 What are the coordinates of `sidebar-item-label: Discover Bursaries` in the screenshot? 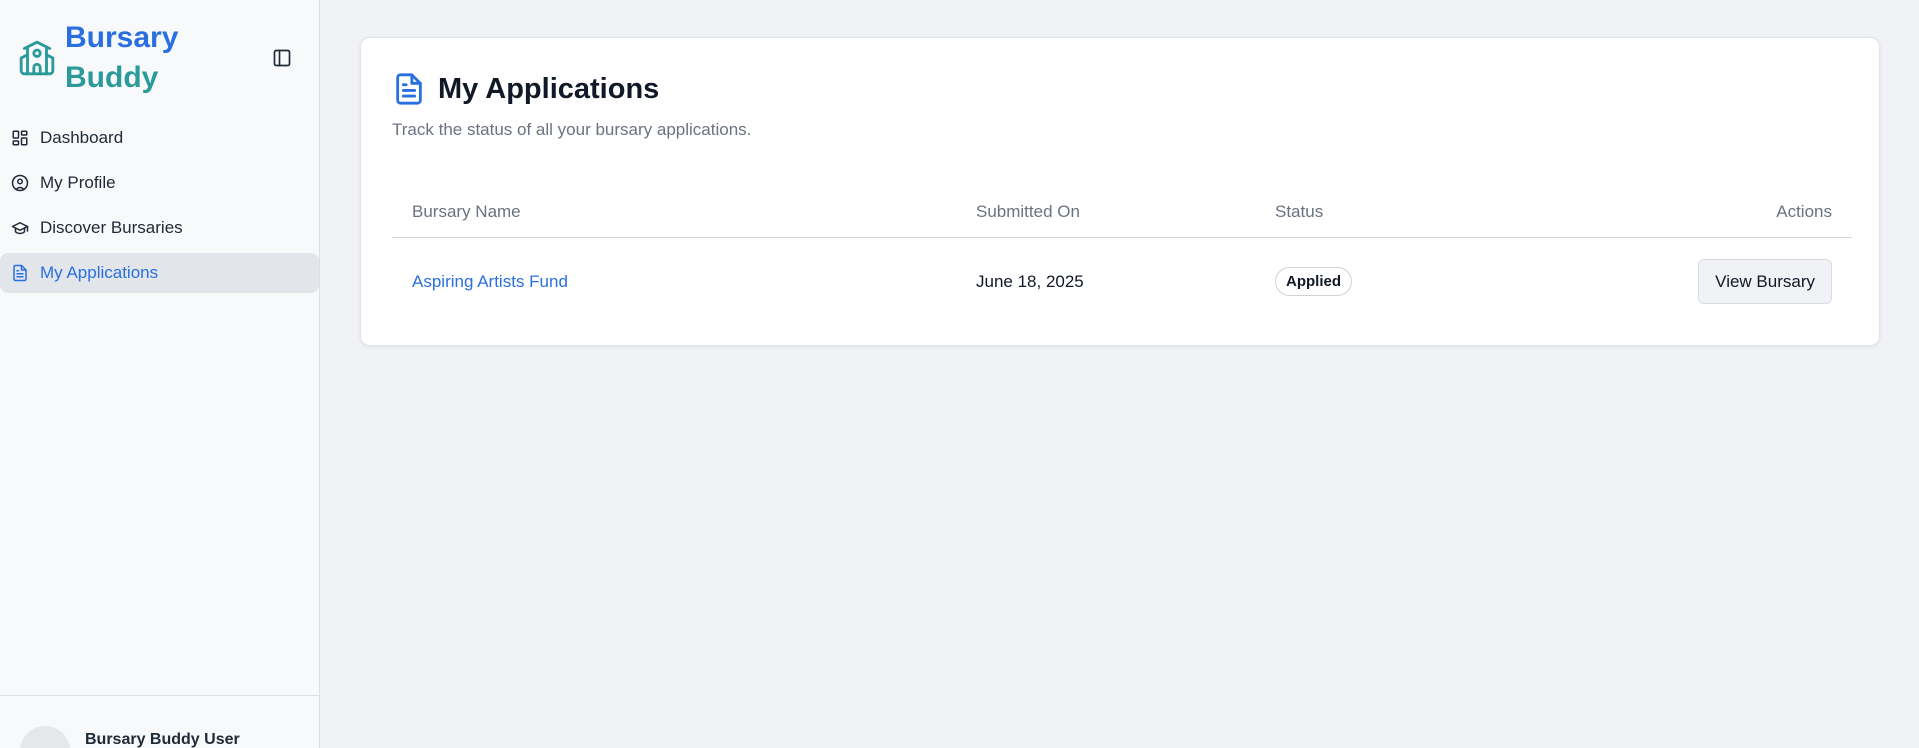 It's located at (111, 227).